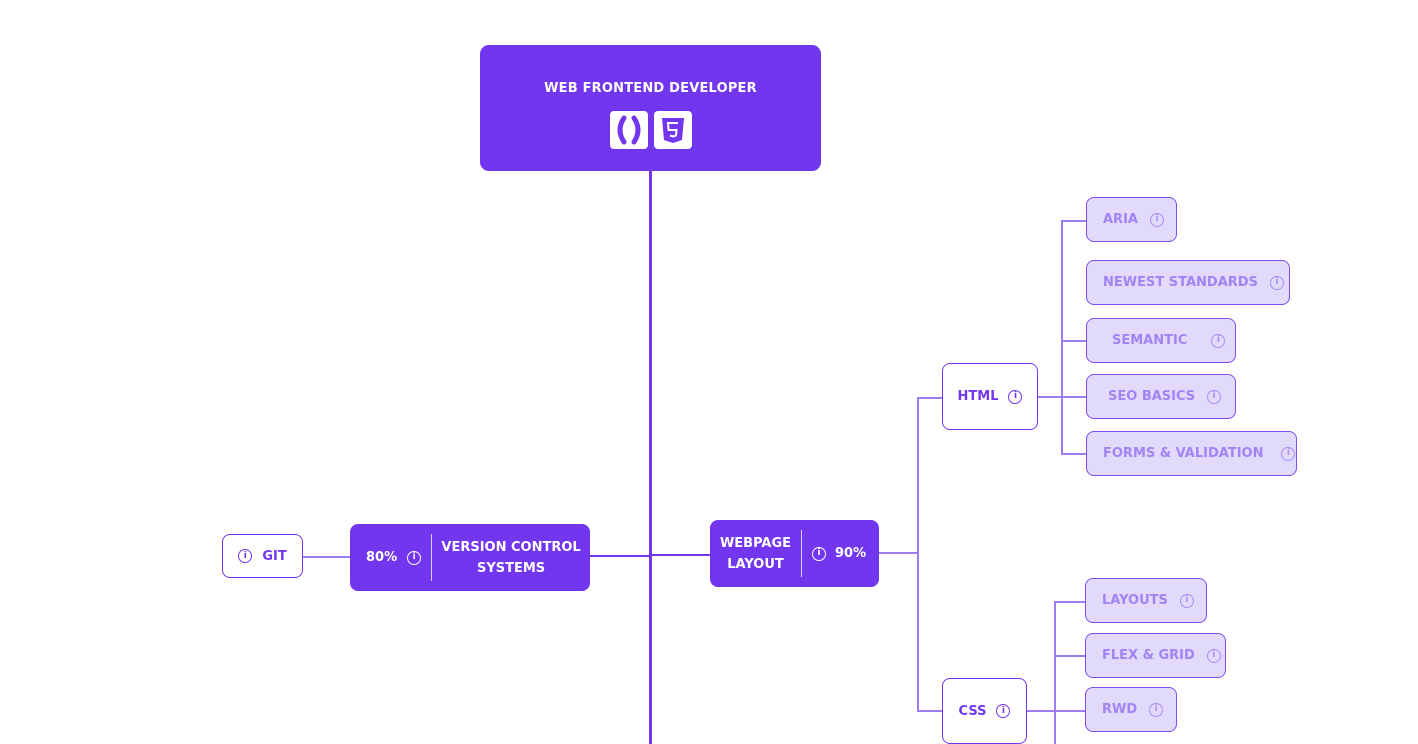 The width and height of the screenshot is (1418, 744). I want to click on leaf-label: SEO BASICS, so click(1152, 396).